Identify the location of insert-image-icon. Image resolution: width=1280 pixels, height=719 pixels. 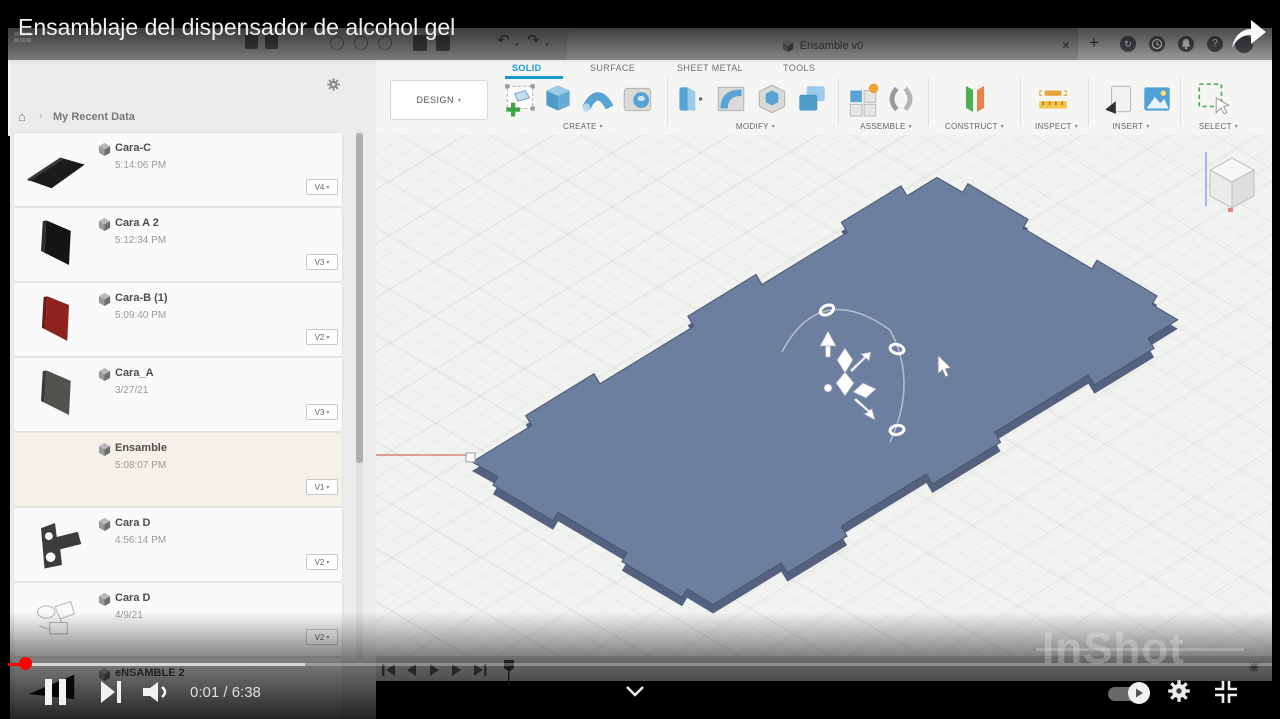
(1157, 99).